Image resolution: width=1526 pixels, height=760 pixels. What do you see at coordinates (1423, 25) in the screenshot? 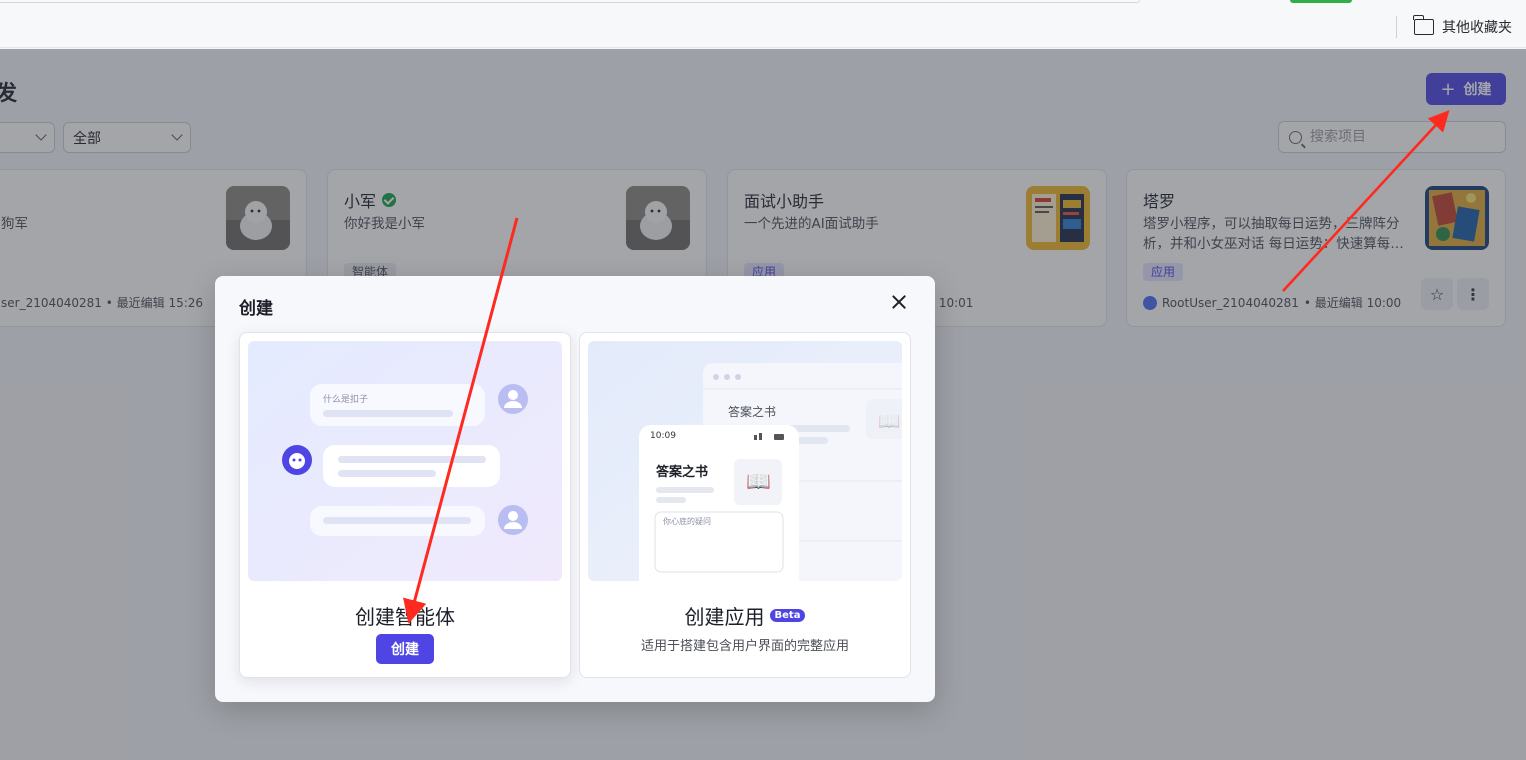
I see `folder-icon` at bounding box center [1423, 25].